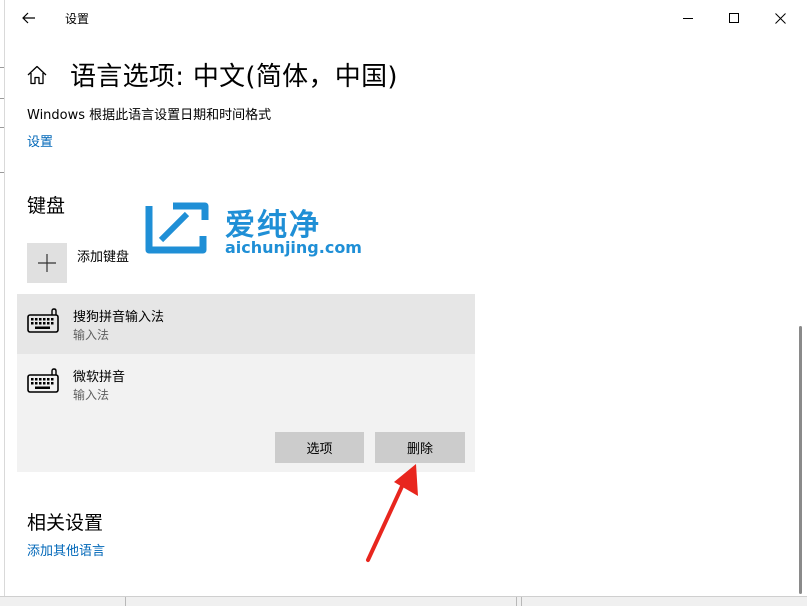  I want to click on back-button, so click(29, 18).